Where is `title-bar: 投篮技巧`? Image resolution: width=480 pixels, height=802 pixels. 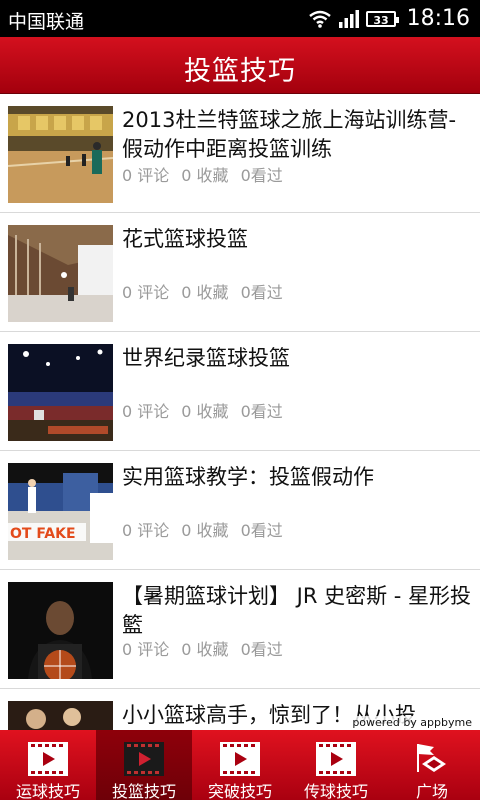
title-bar: 投篮技巧 is located at coordinates (240, 65).